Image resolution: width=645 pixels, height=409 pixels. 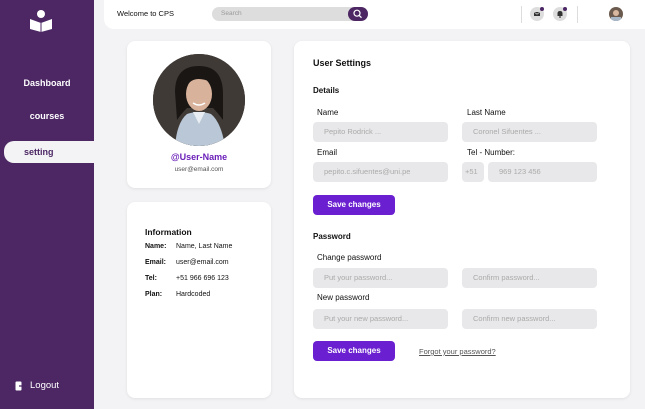 What do you see at coordinates (202, 262) in the screenshot?
I see `info-value-email: user@email.com` at bounding box center [202, 262].